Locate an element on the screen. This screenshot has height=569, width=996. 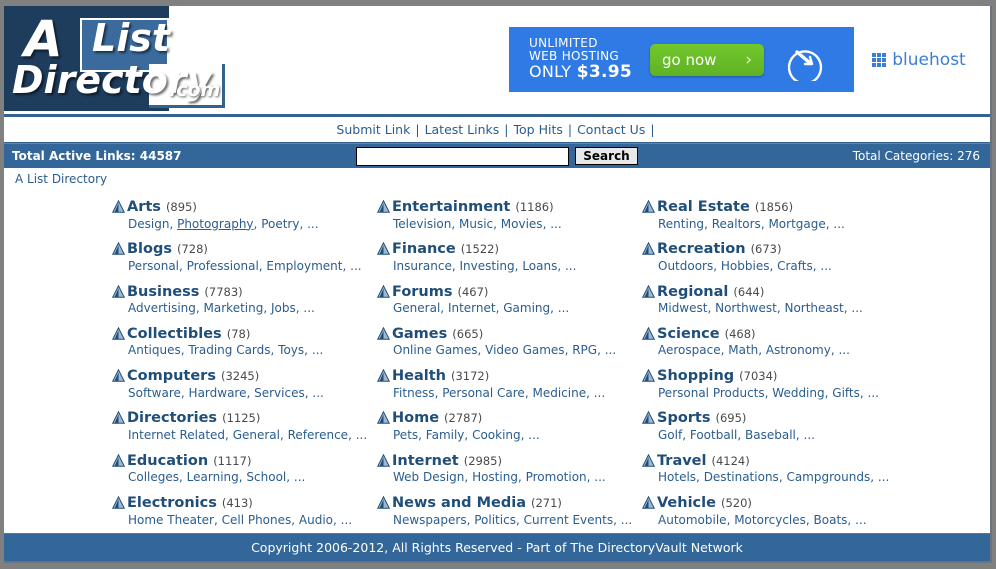
category-link: Education is located at coordinates (167, 461).